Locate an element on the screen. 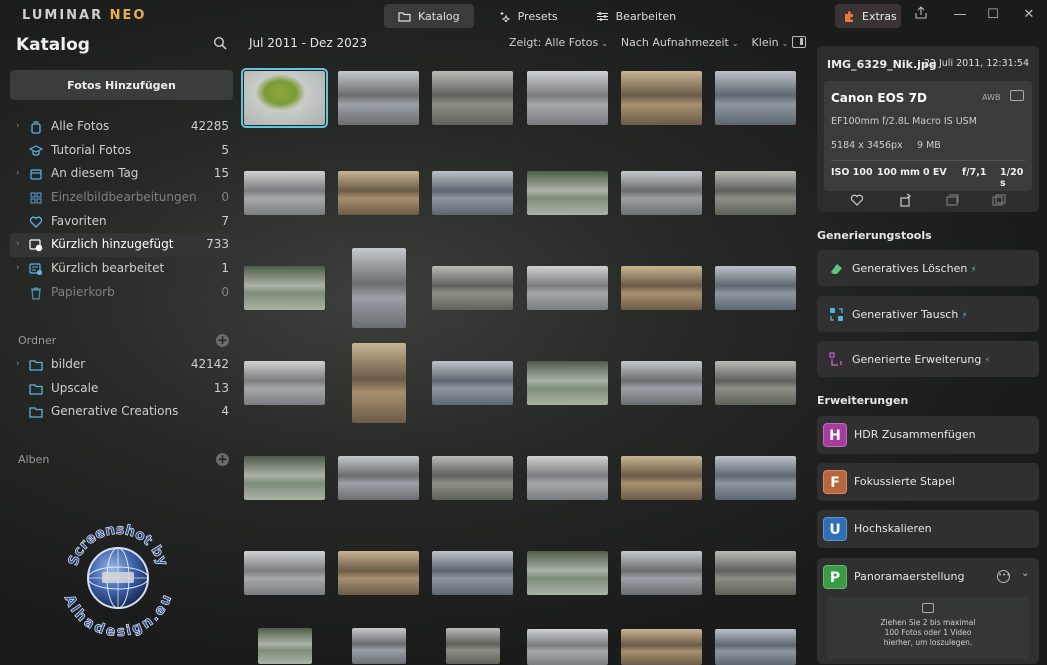 The image size is (1047, 665). sidebar-item-alle-fotos: › Alle Fotos 42285 is located at coordinates (121, 127).